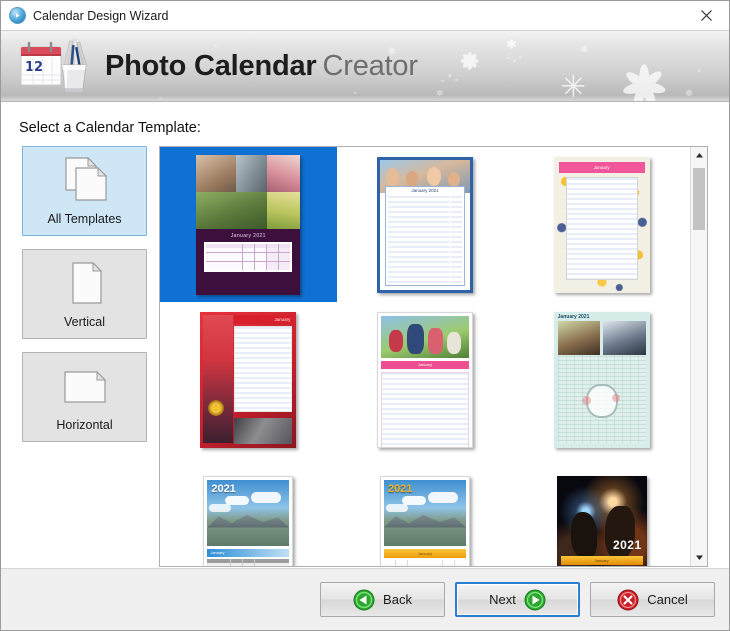 The width and height of the screenshot is (730, 631). Describe the element at coordinates (85, 282) in the screenshot. I see `portrait-page-icon` at that location.